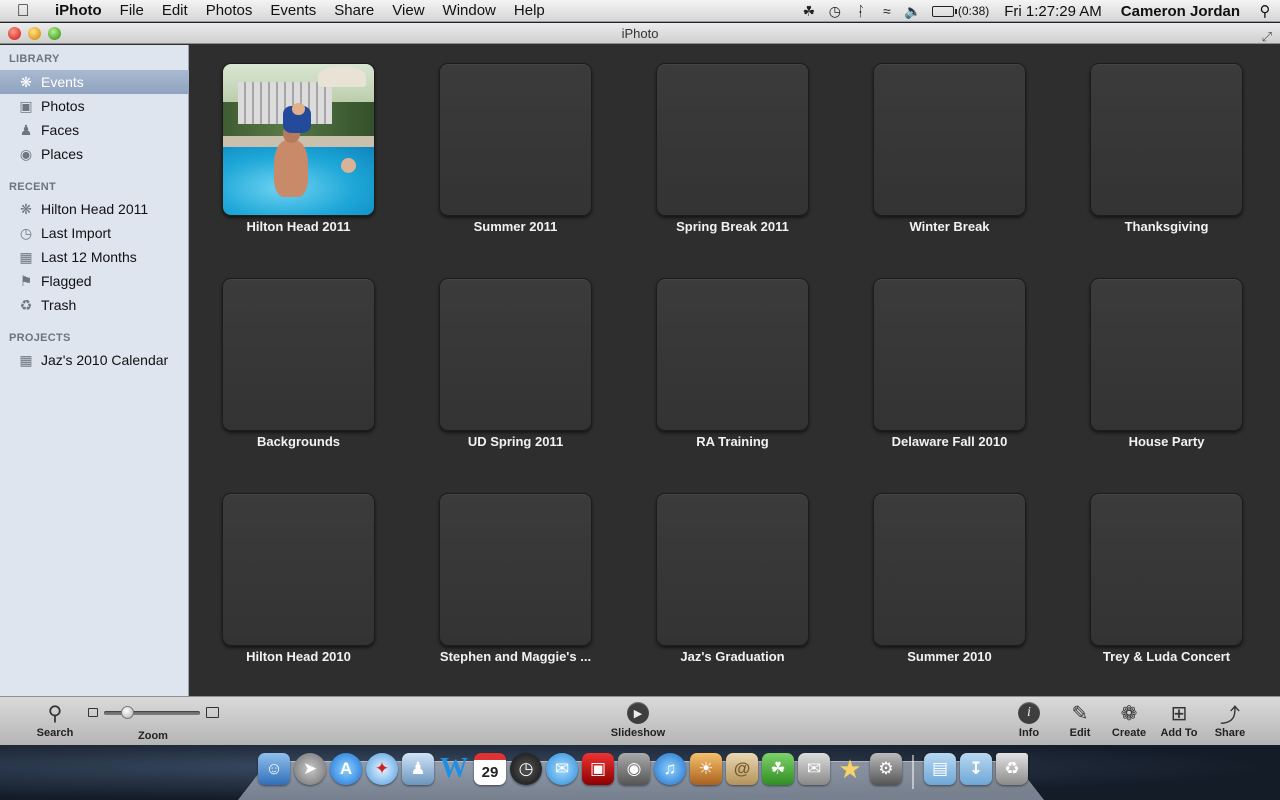 The width and height of the screenshot is (1280, 800). What do you see at coordinates (1166, 441) in the screenshot?
I see `event-title: House Party` at bounding box center [1166, 441].